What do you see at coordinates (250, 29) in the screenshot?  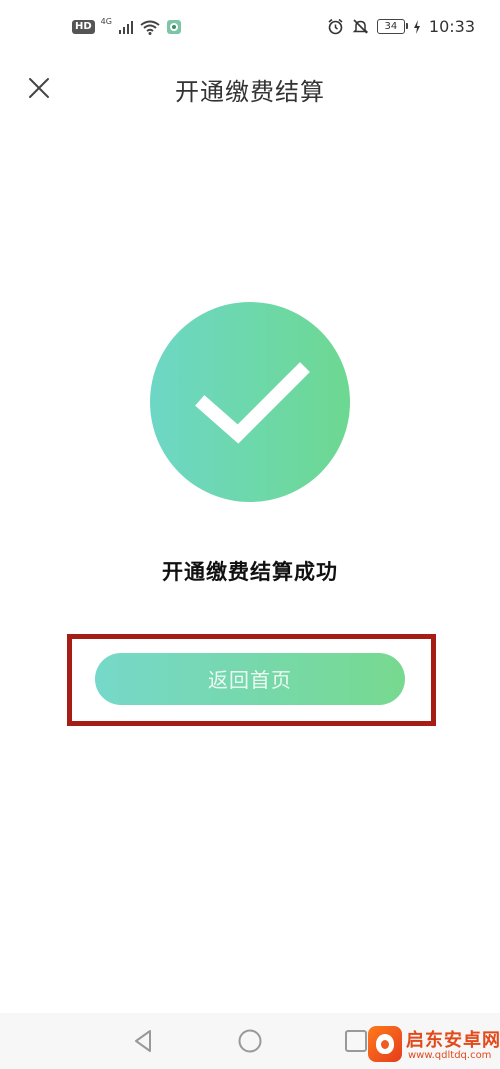 I see `status-bar: HD 4G 34 10:33` at bounding box center [250, 29].